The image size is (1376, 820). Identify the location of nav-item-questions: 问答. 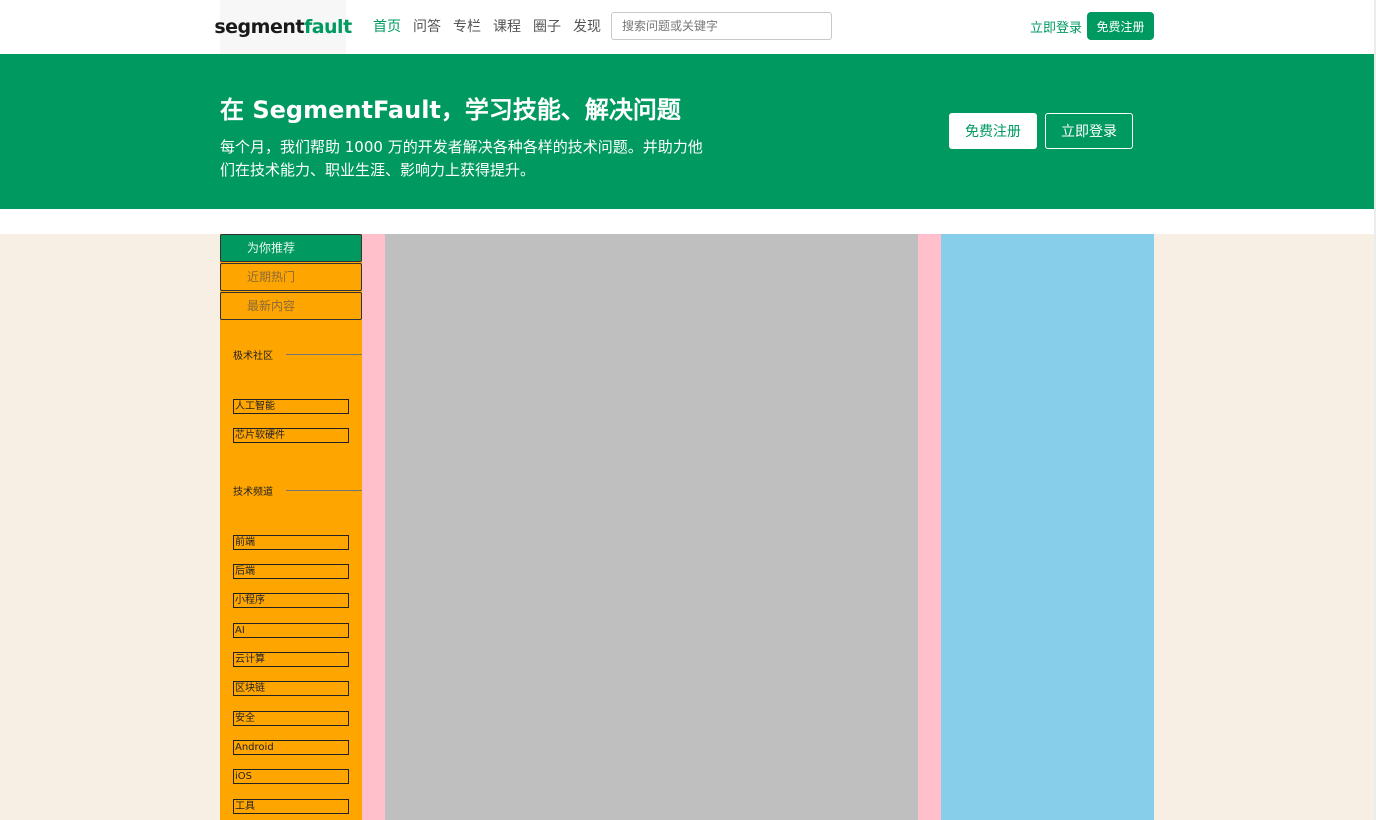
(427, 26).